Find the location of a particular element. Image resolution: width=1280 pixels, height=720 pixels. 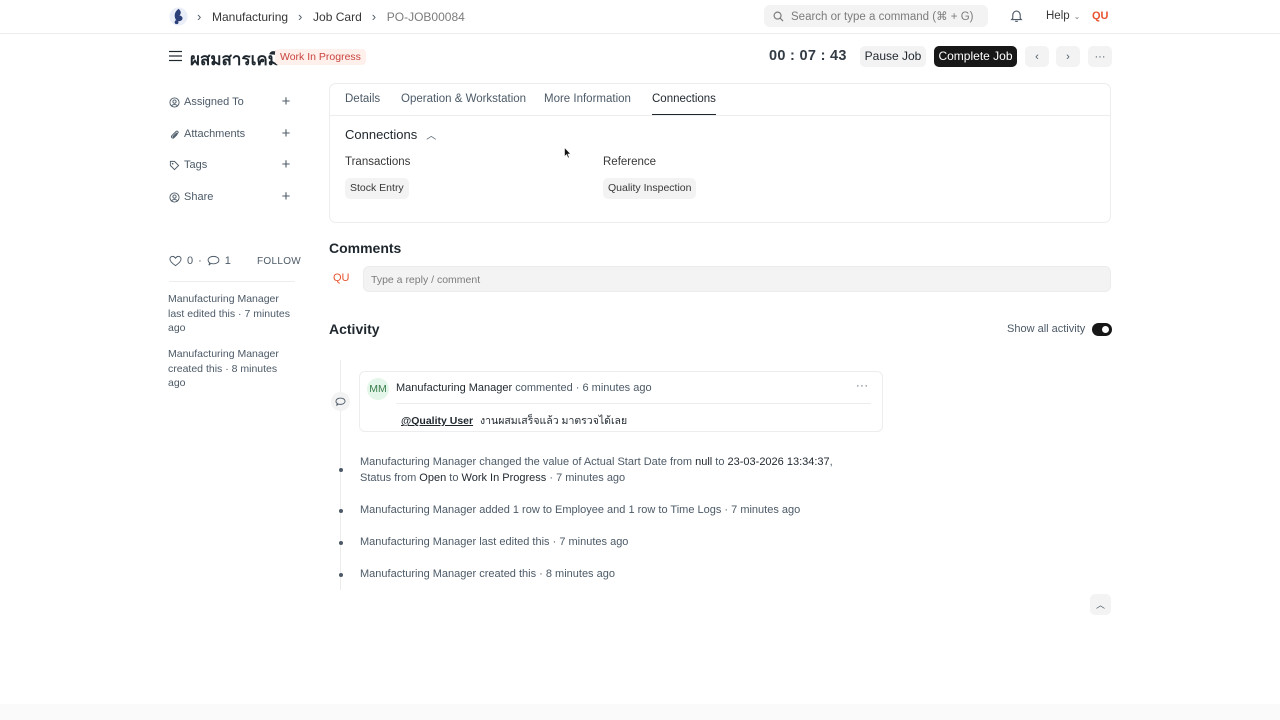

mouse-cursor-icon is located at coordinates (568, 153).